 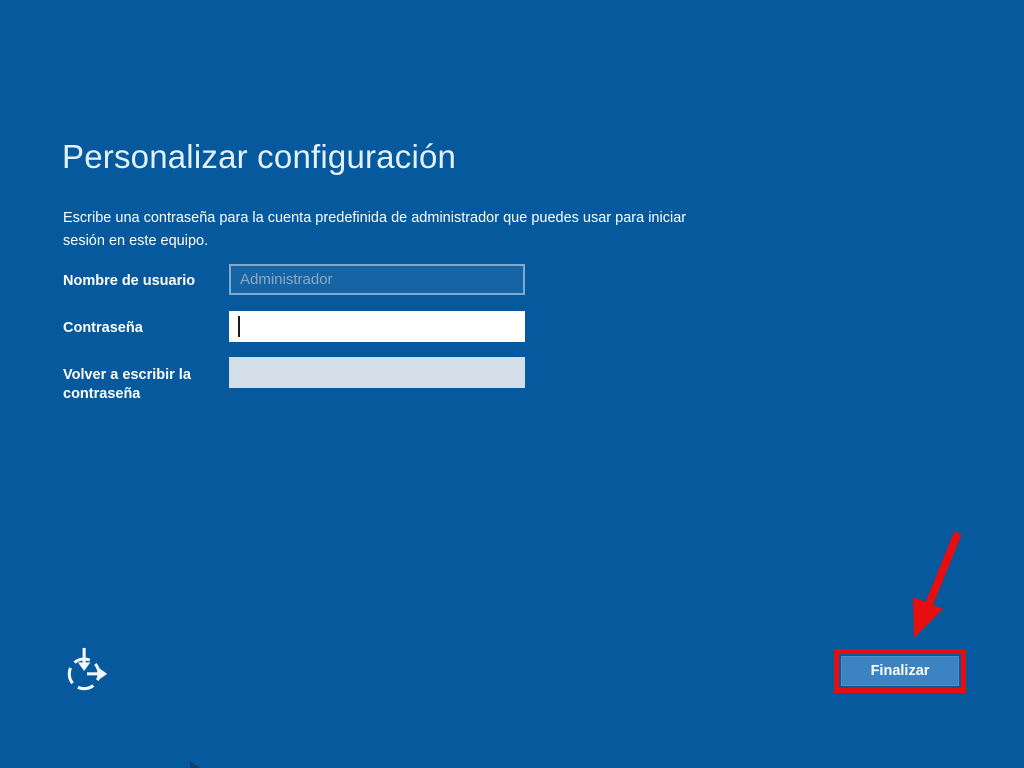 What do you see at coordinates (127, 384) in the screenshot?
I see `confirm-password-label: Volver a escribir la contraseña` at bounding box center [127, 384].